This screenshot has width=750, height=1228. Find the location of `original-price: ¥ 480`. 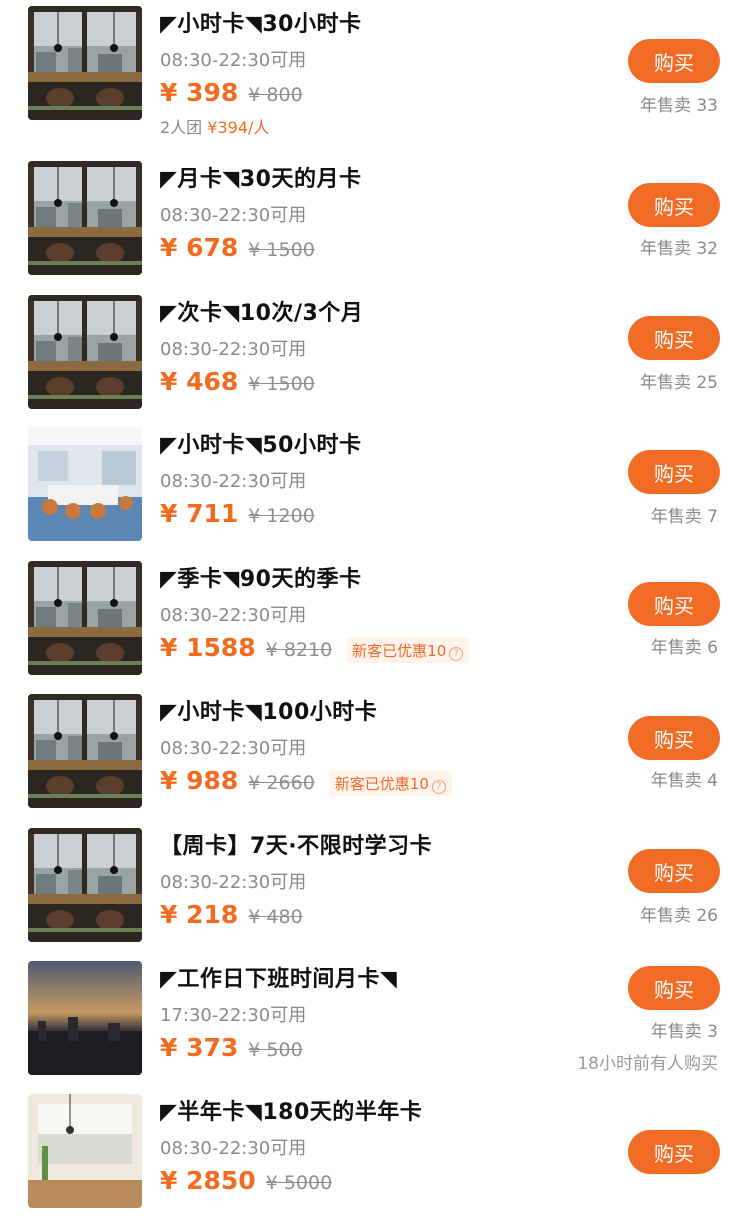

original-price: ¥ 480 is located at coordinates (275, 917).